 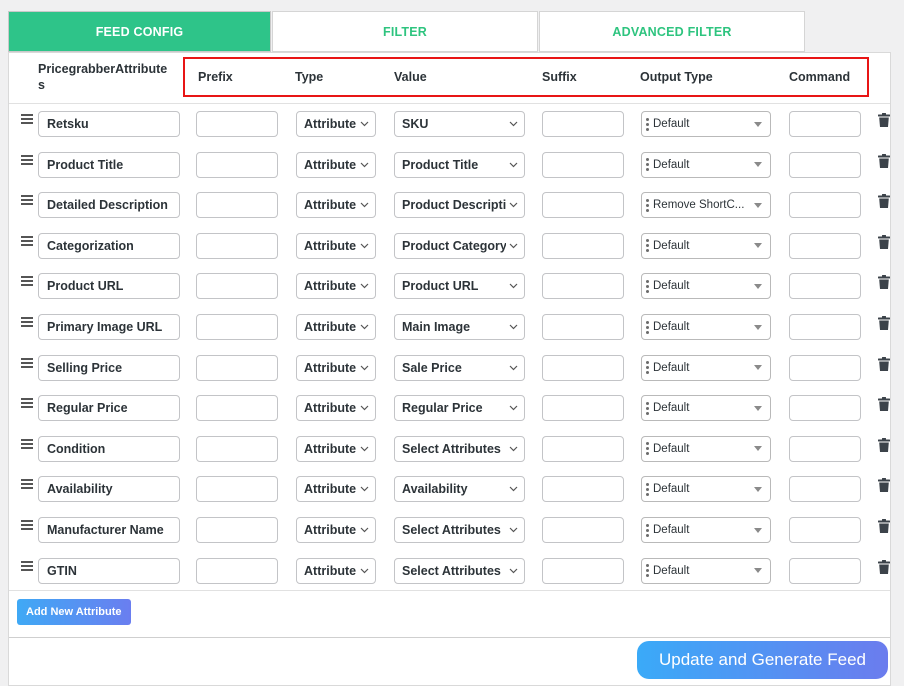 I want to click on attribute-name-input: Primary Image URL, so click(x=109, y=327).